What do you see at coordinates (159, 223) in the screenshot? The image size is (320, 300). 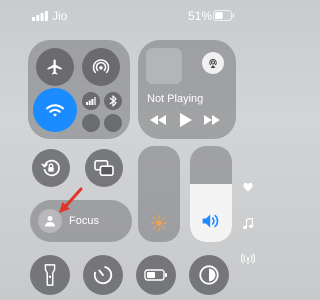 I see `sun-icon` at bounding box center [159, 223].